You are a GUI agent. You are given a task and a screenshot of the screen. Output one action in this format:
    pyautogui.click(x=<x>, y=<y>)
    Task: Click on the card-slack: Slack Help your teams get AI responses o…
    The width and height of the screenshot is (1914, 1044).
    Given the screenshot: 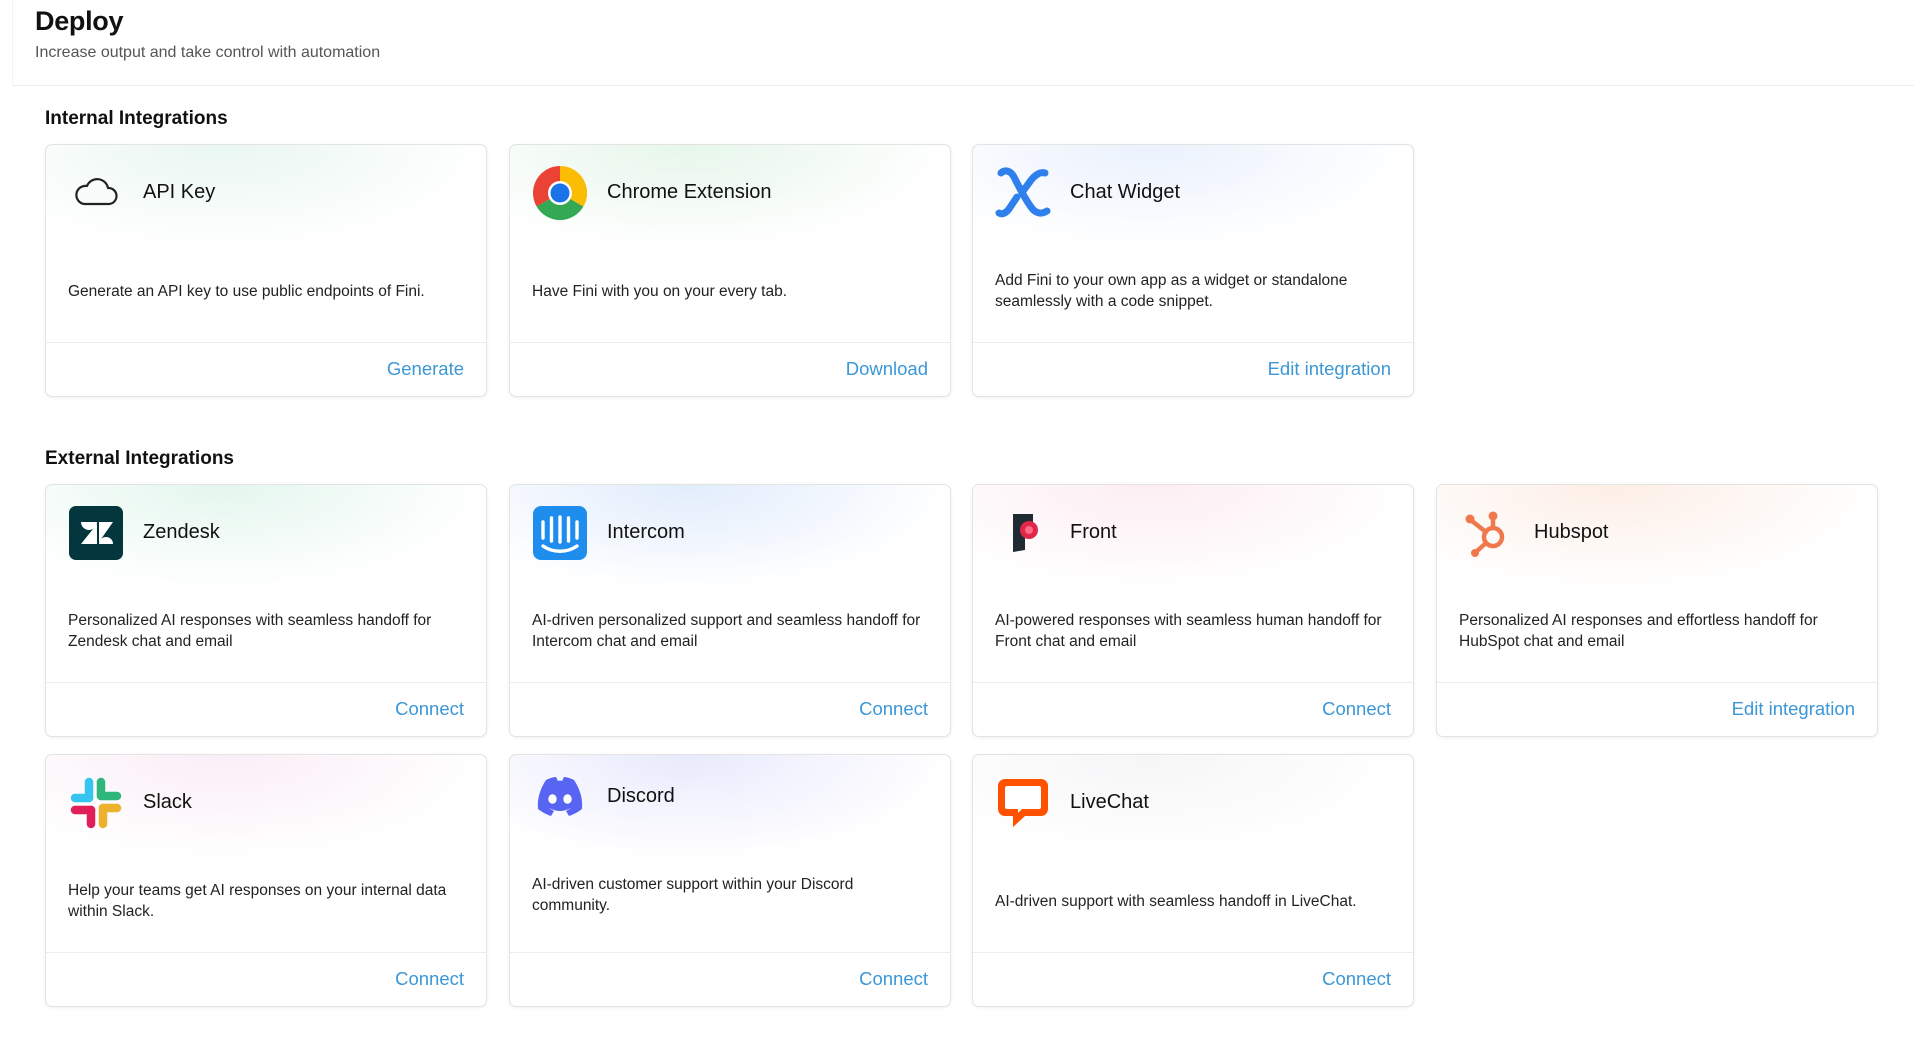 What is the action you would take?
    pyautogui.click(x=266, y=880)
    